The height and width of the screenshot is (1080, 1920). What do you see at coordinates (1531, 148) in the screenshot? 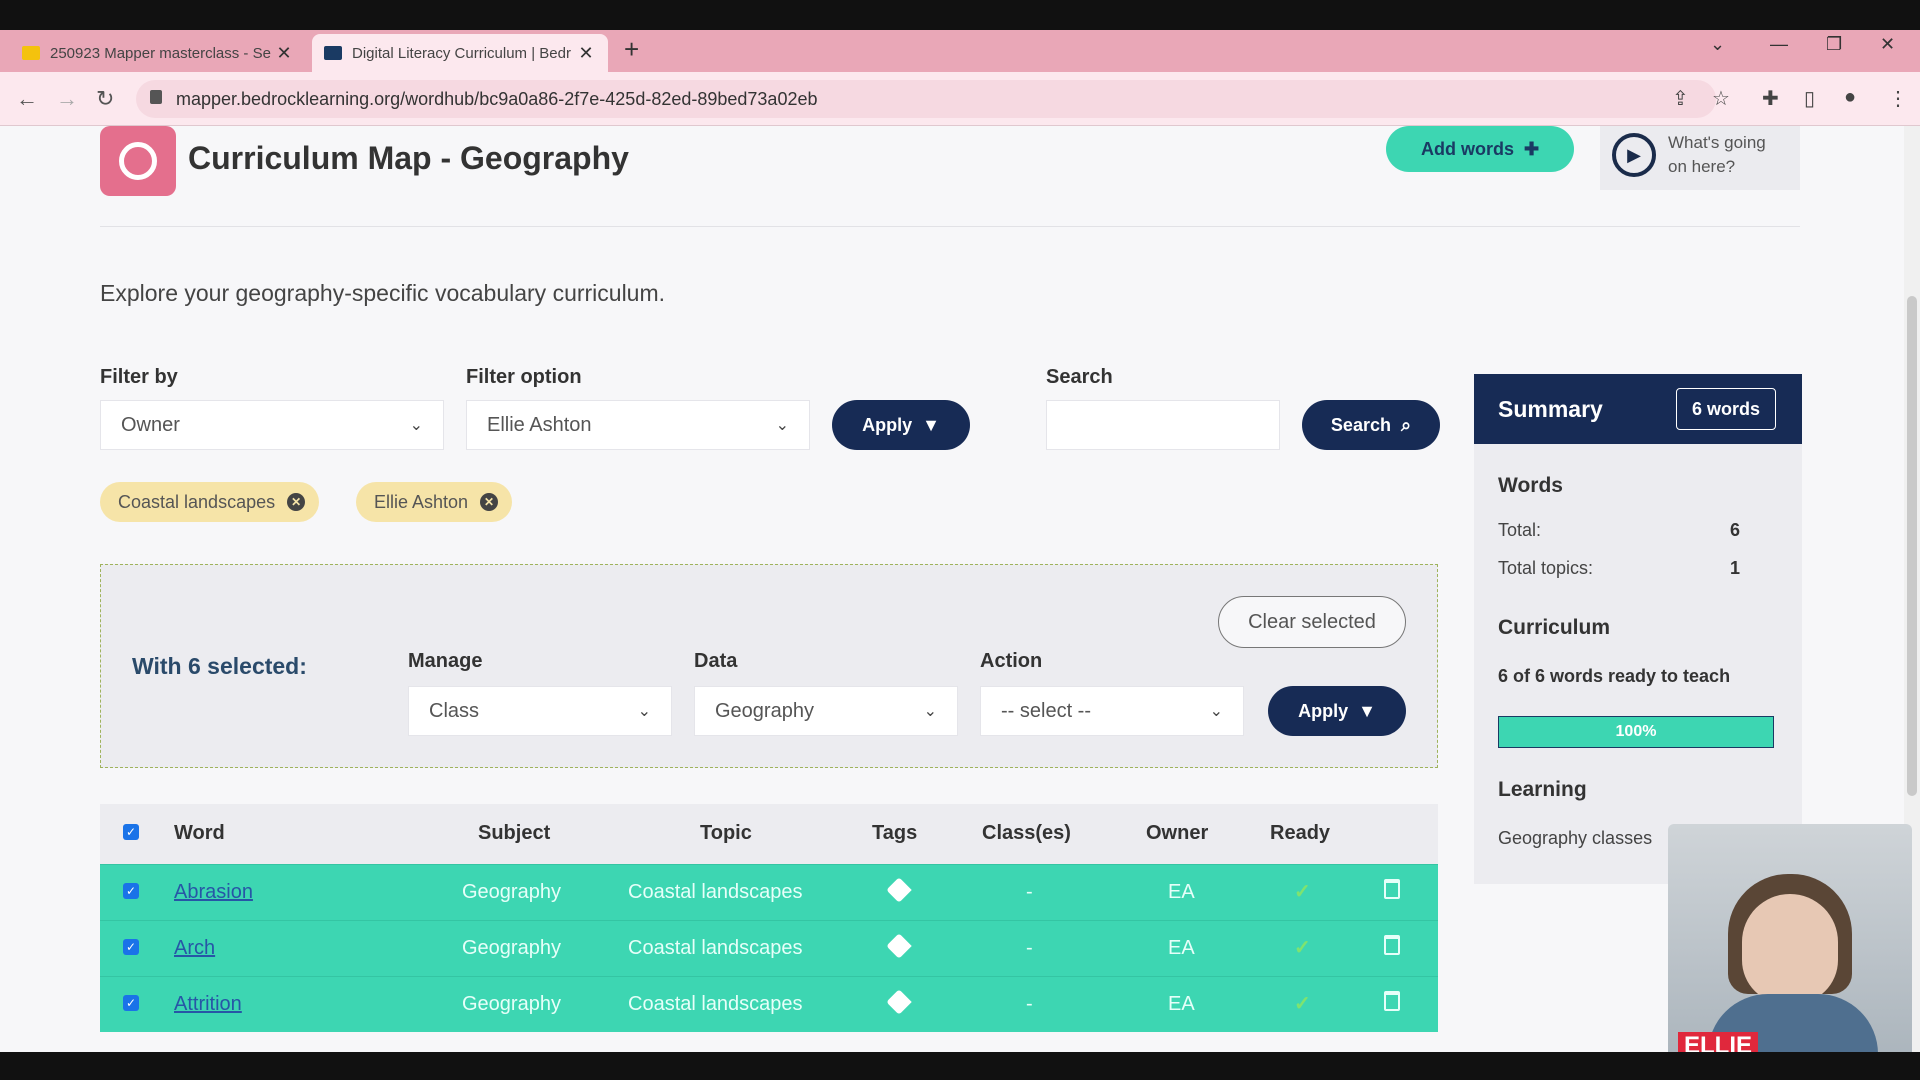
I see `plus-icon: ✚` at bounding box center [1531, 148].